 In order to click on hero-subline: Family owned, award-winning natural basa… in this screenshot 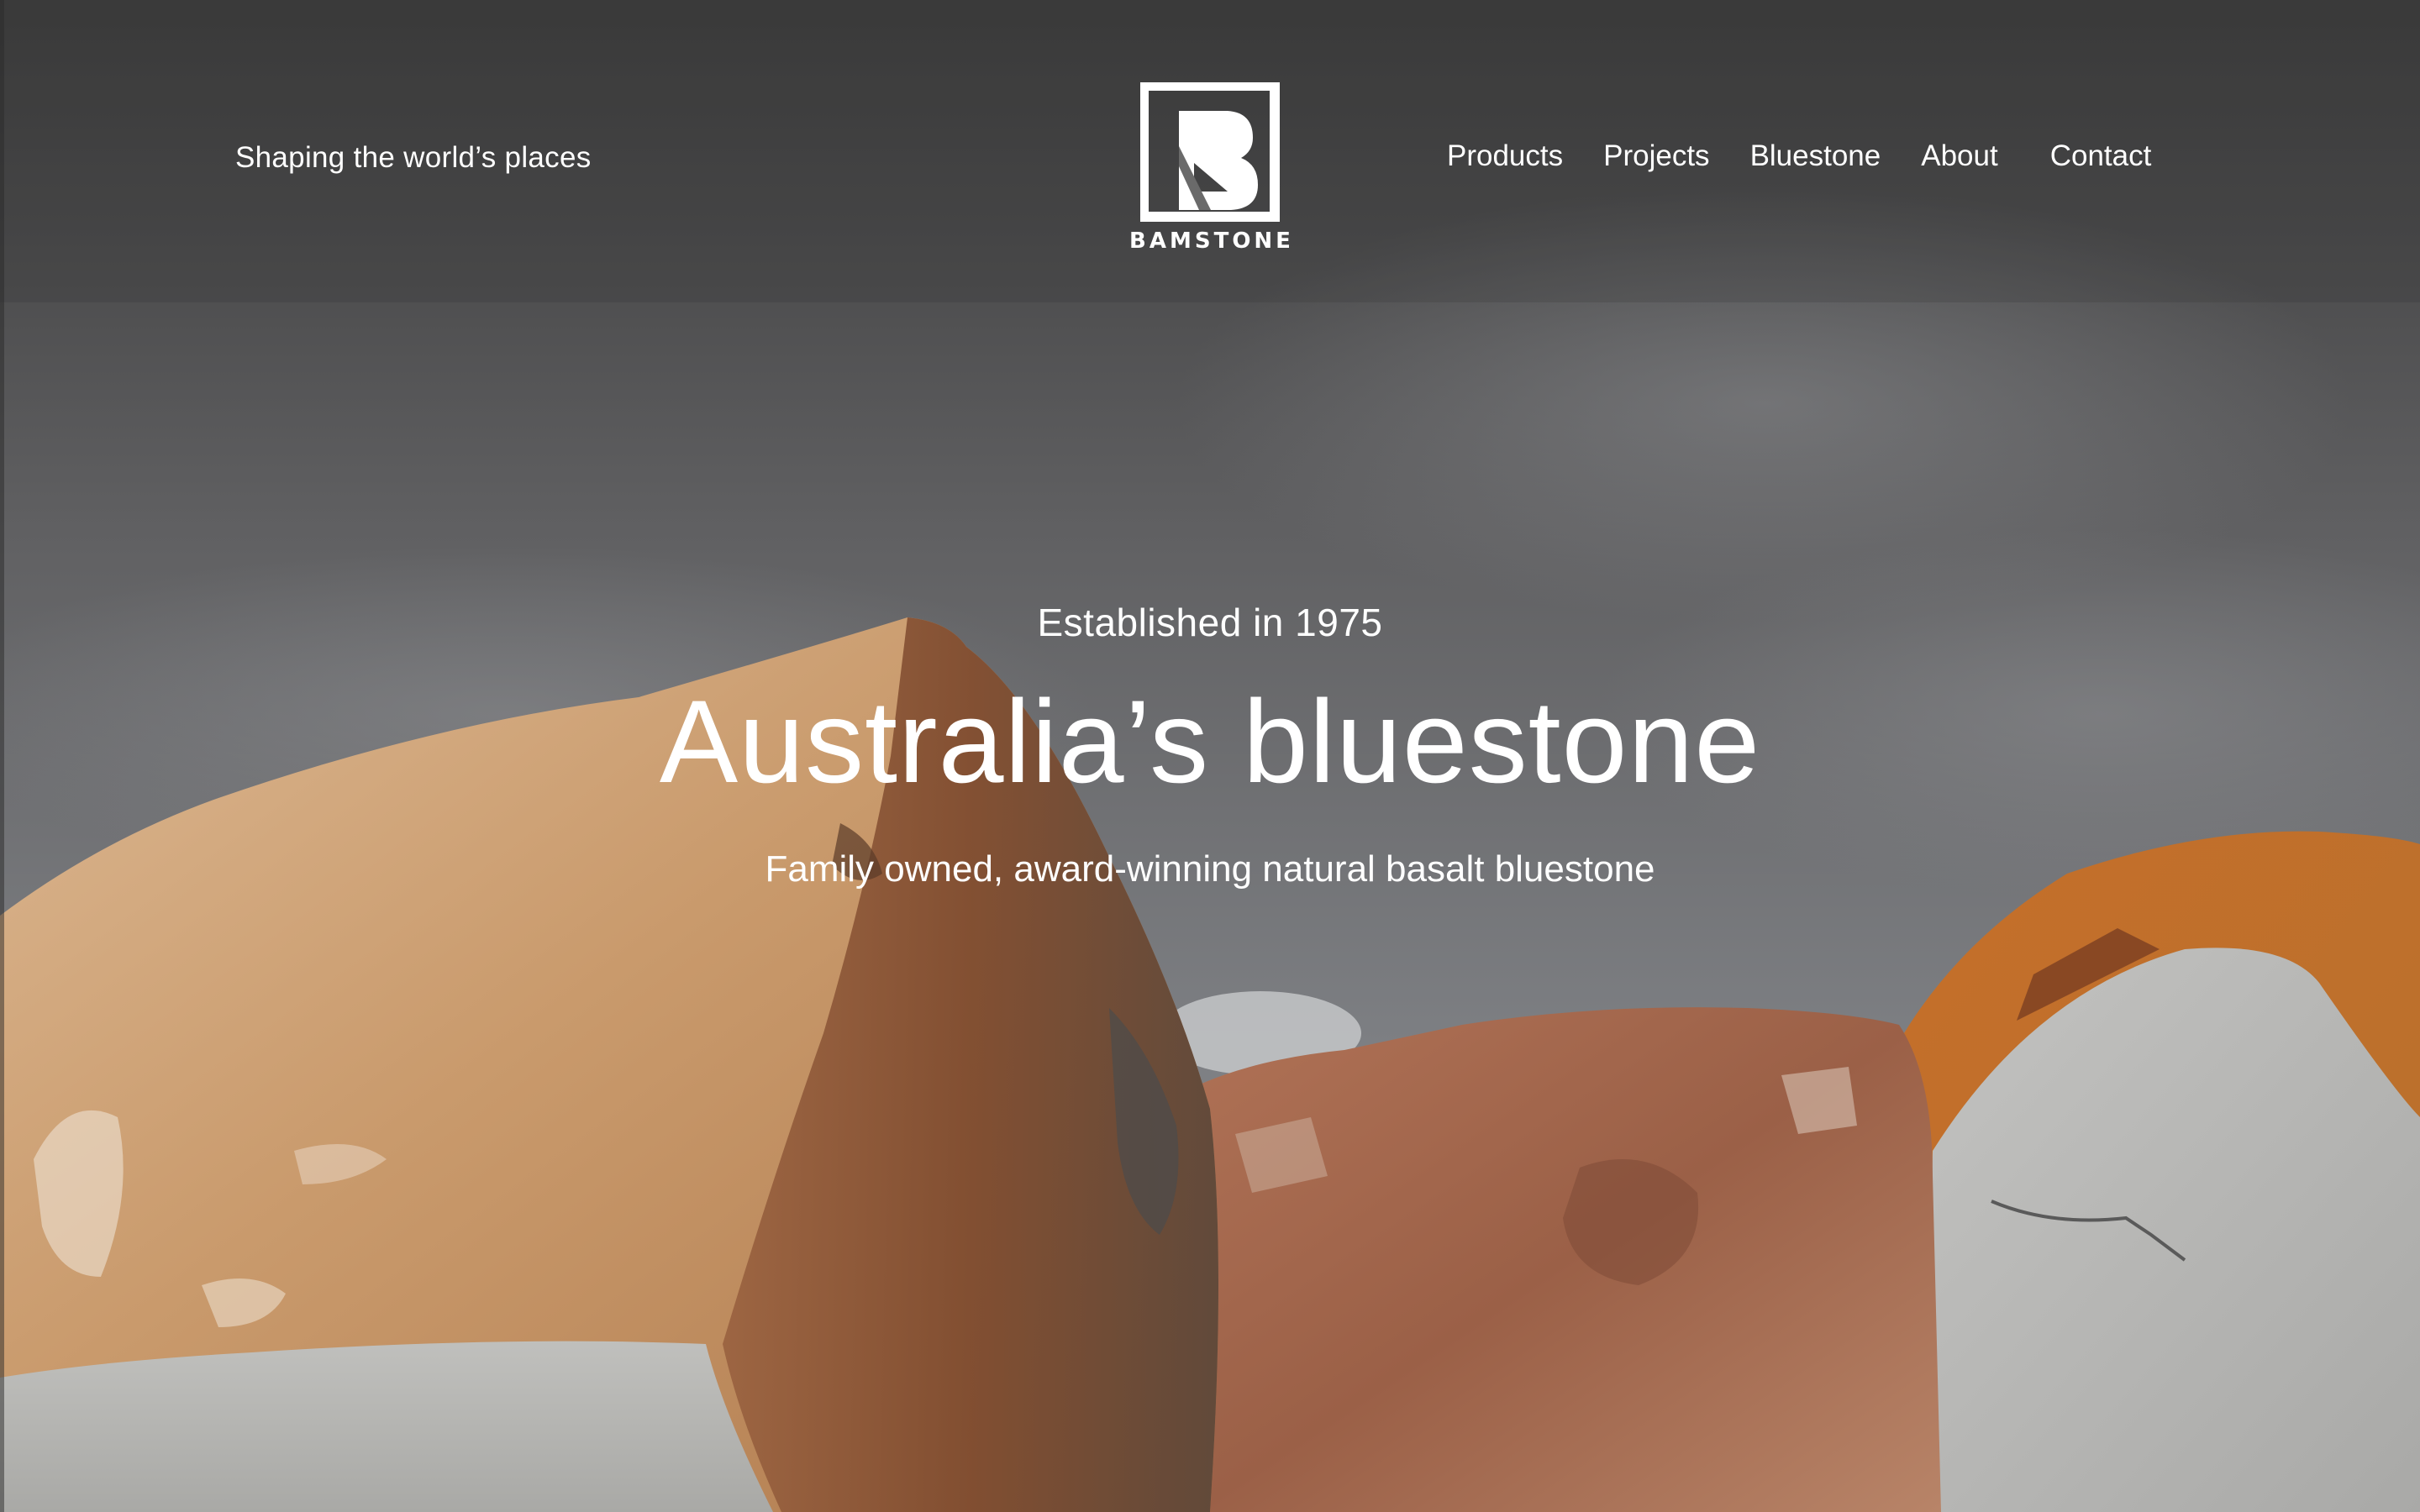, I will do `click(1210, 869)`.